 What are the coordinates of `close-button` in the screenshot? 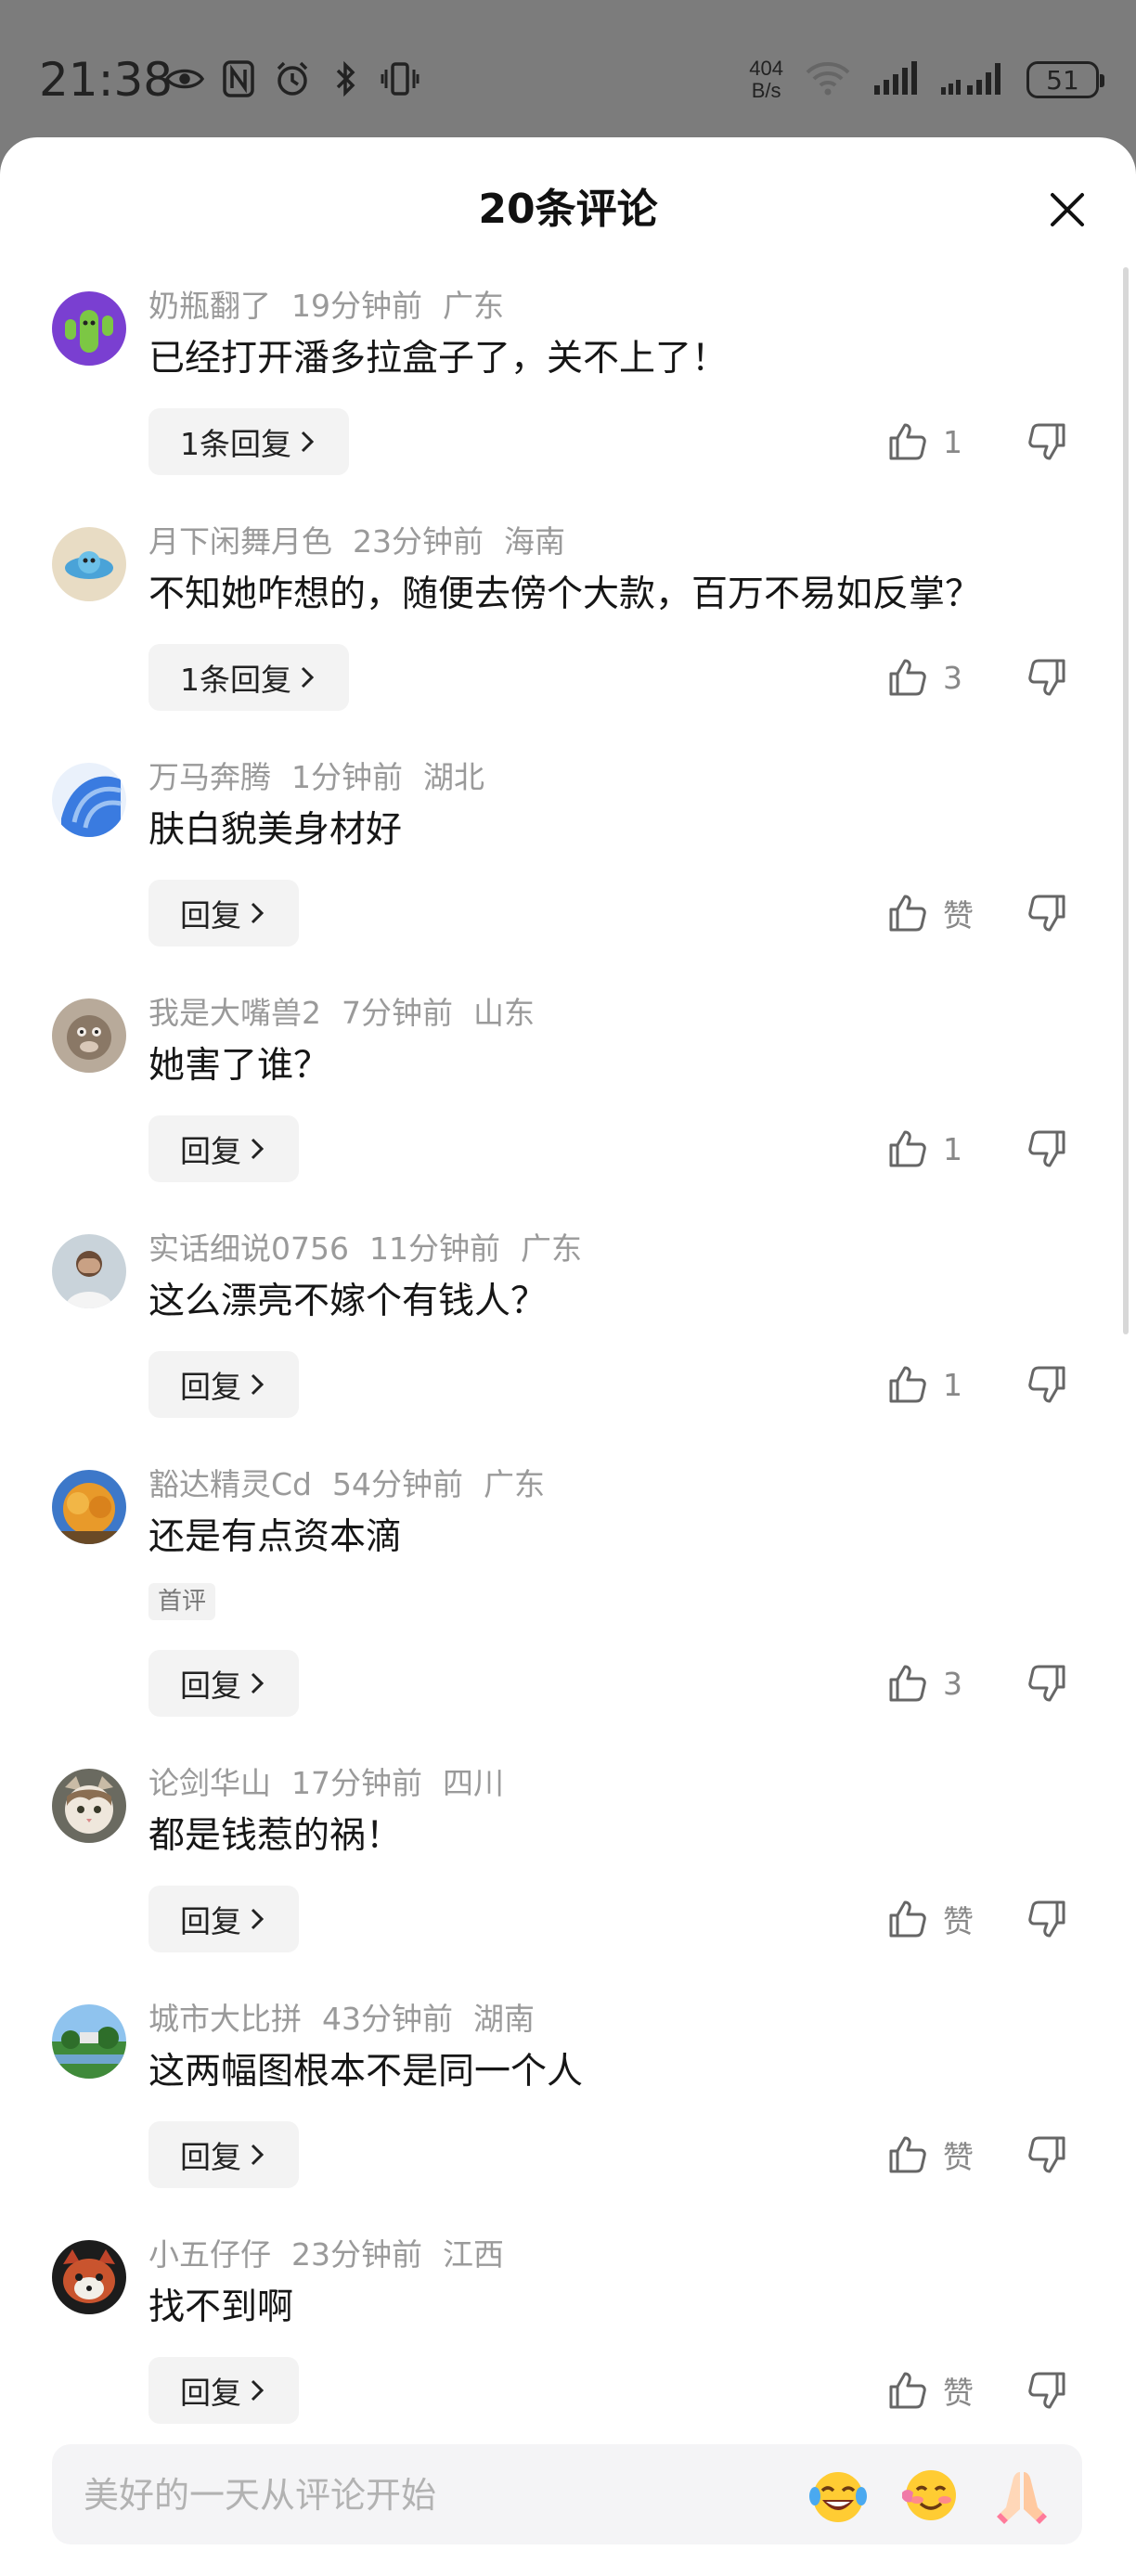 It's located at (1067, 209).